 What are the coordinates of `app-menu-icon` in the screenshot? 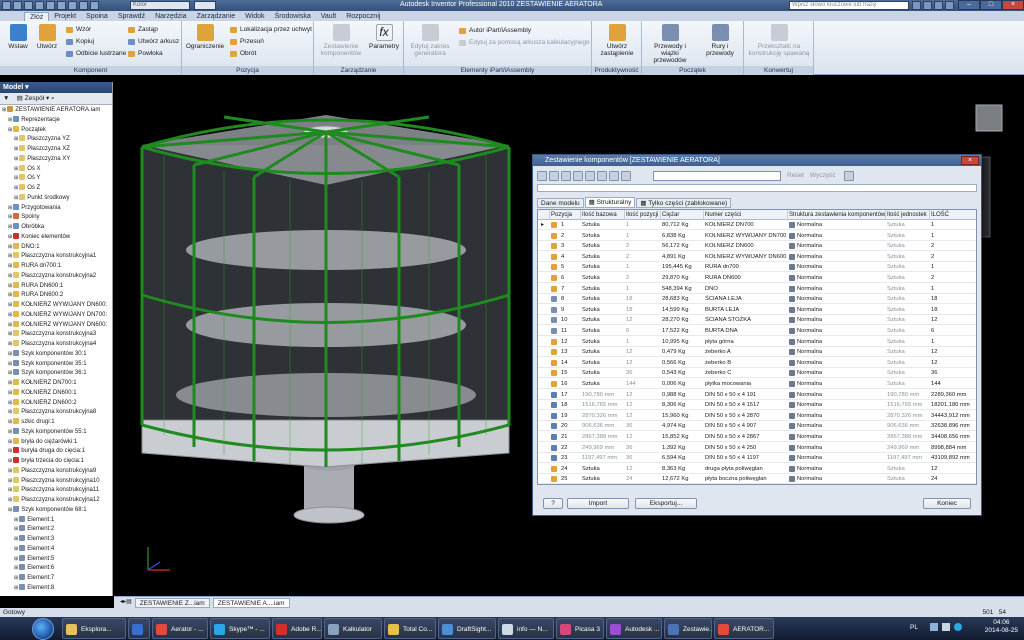 It's located at (6, 5).